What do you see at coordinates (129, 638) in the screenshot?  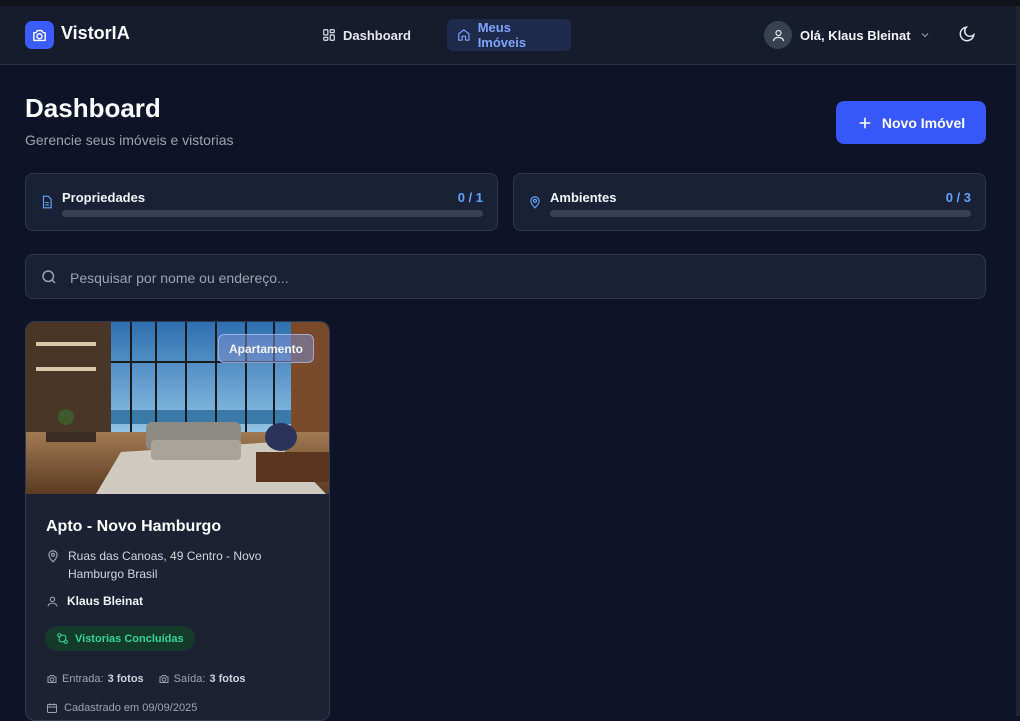 I see `status-text: Vistorias Concluídas` at bounding box center [129, 638].